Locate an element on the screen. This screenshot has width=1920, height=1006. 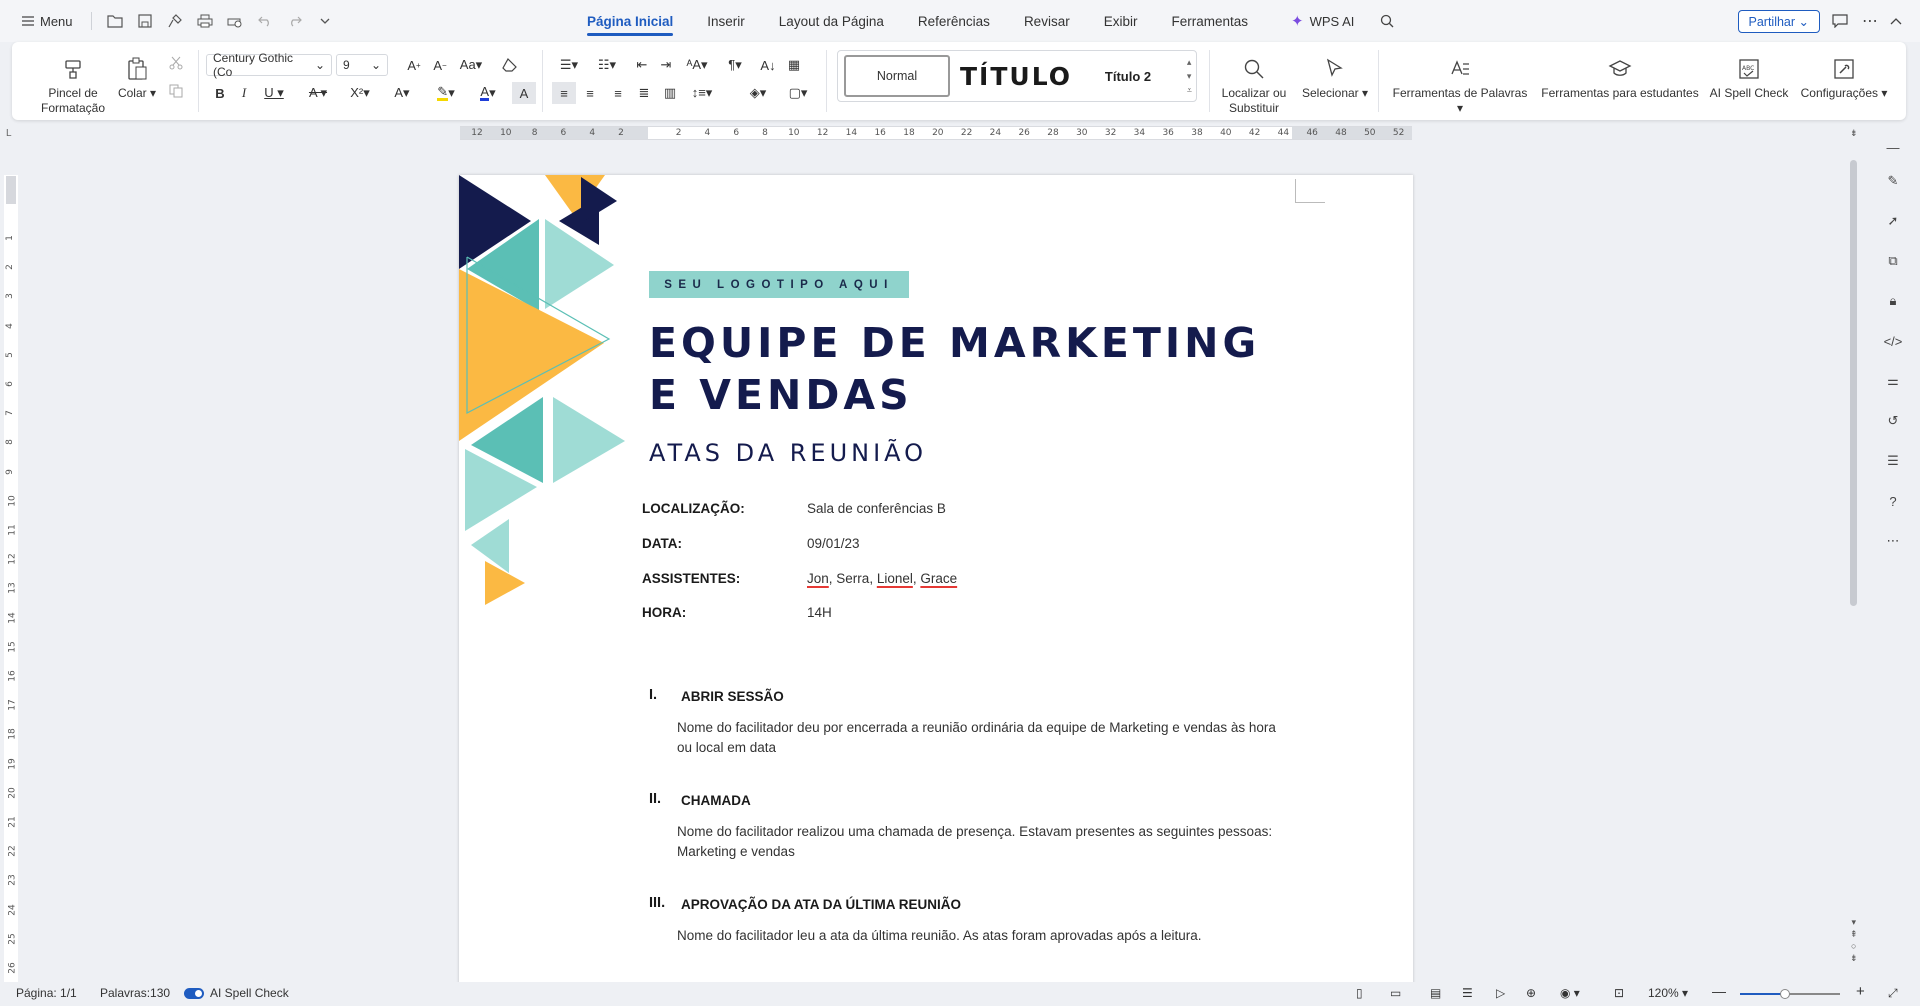
text-effect-icon: A▾ is located at coordinates (402, 93).